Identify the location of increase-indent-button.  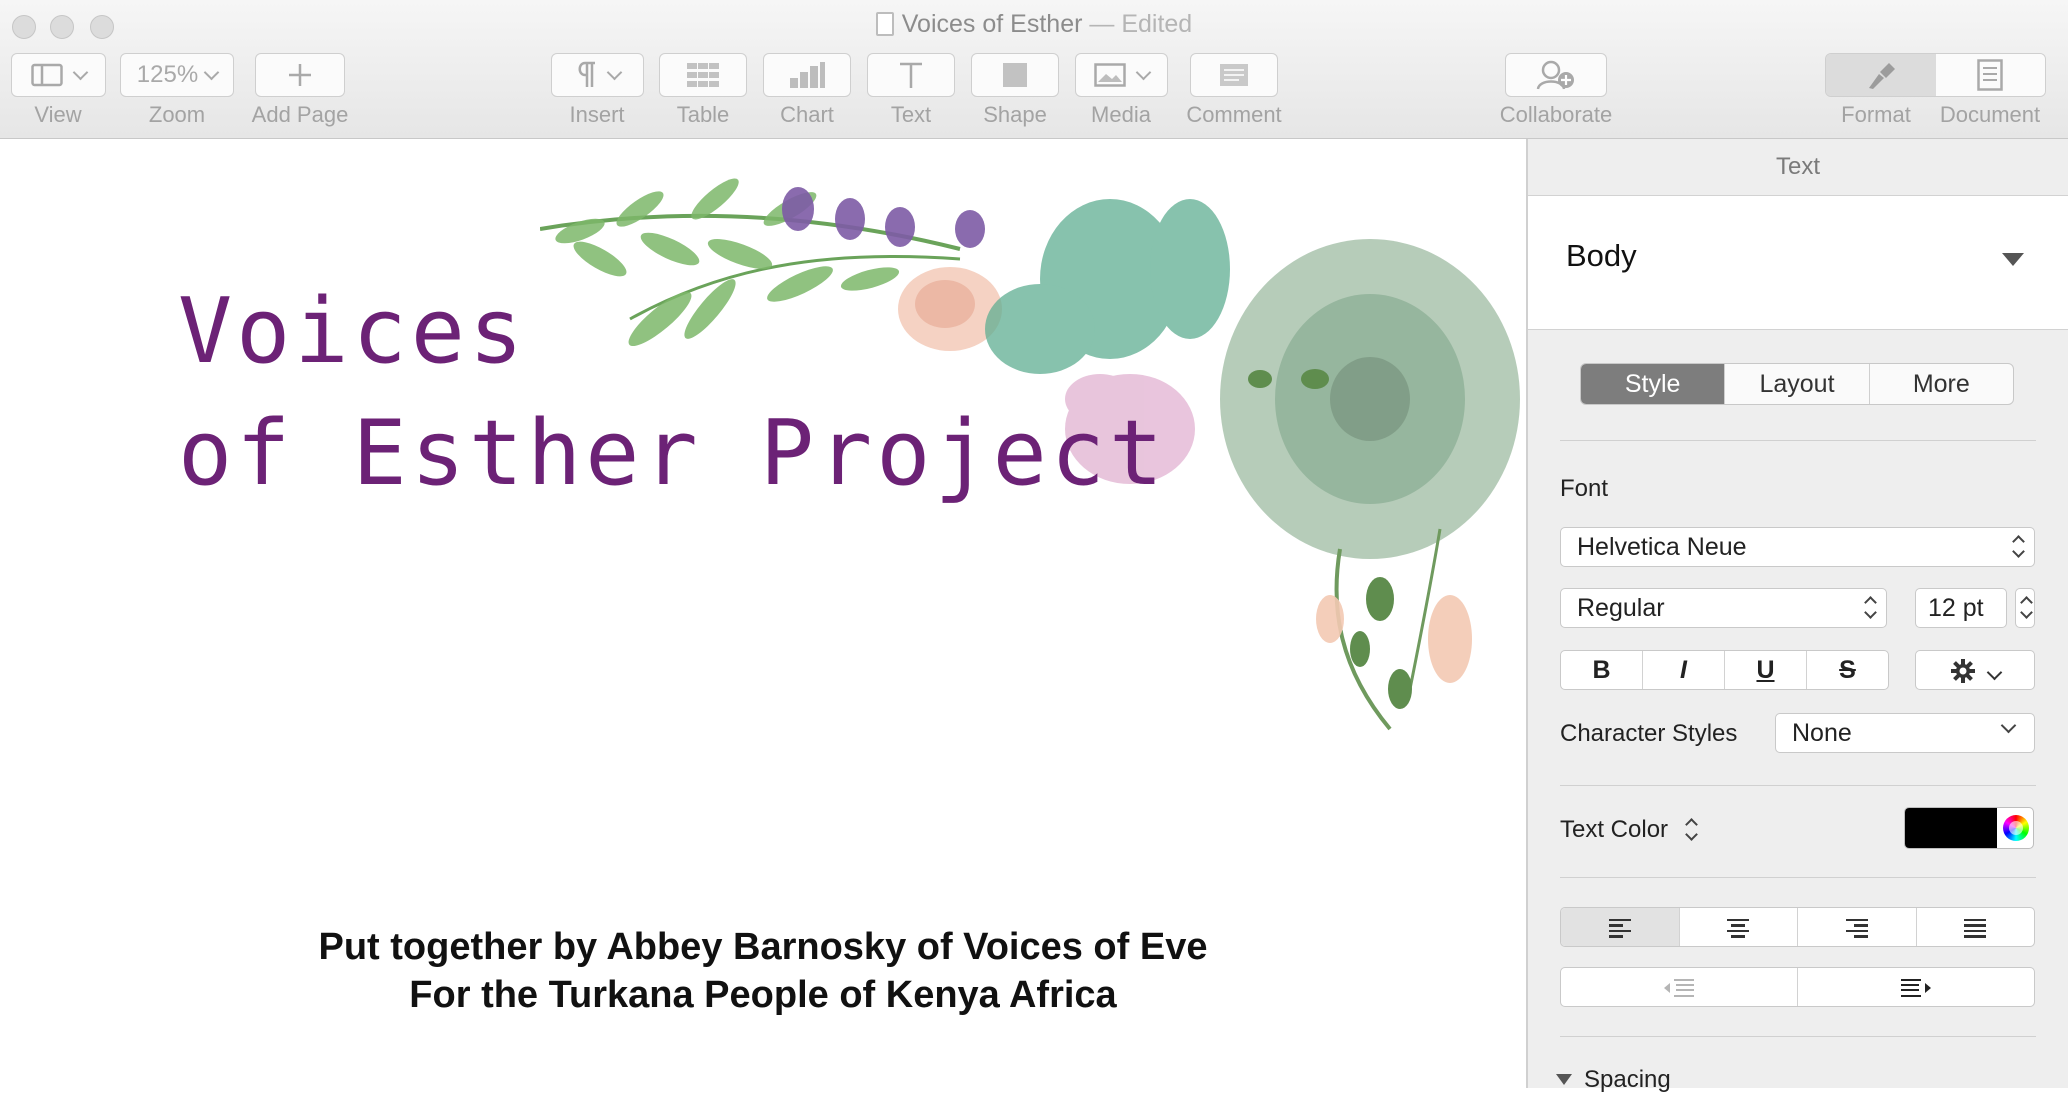
(1915, 987).